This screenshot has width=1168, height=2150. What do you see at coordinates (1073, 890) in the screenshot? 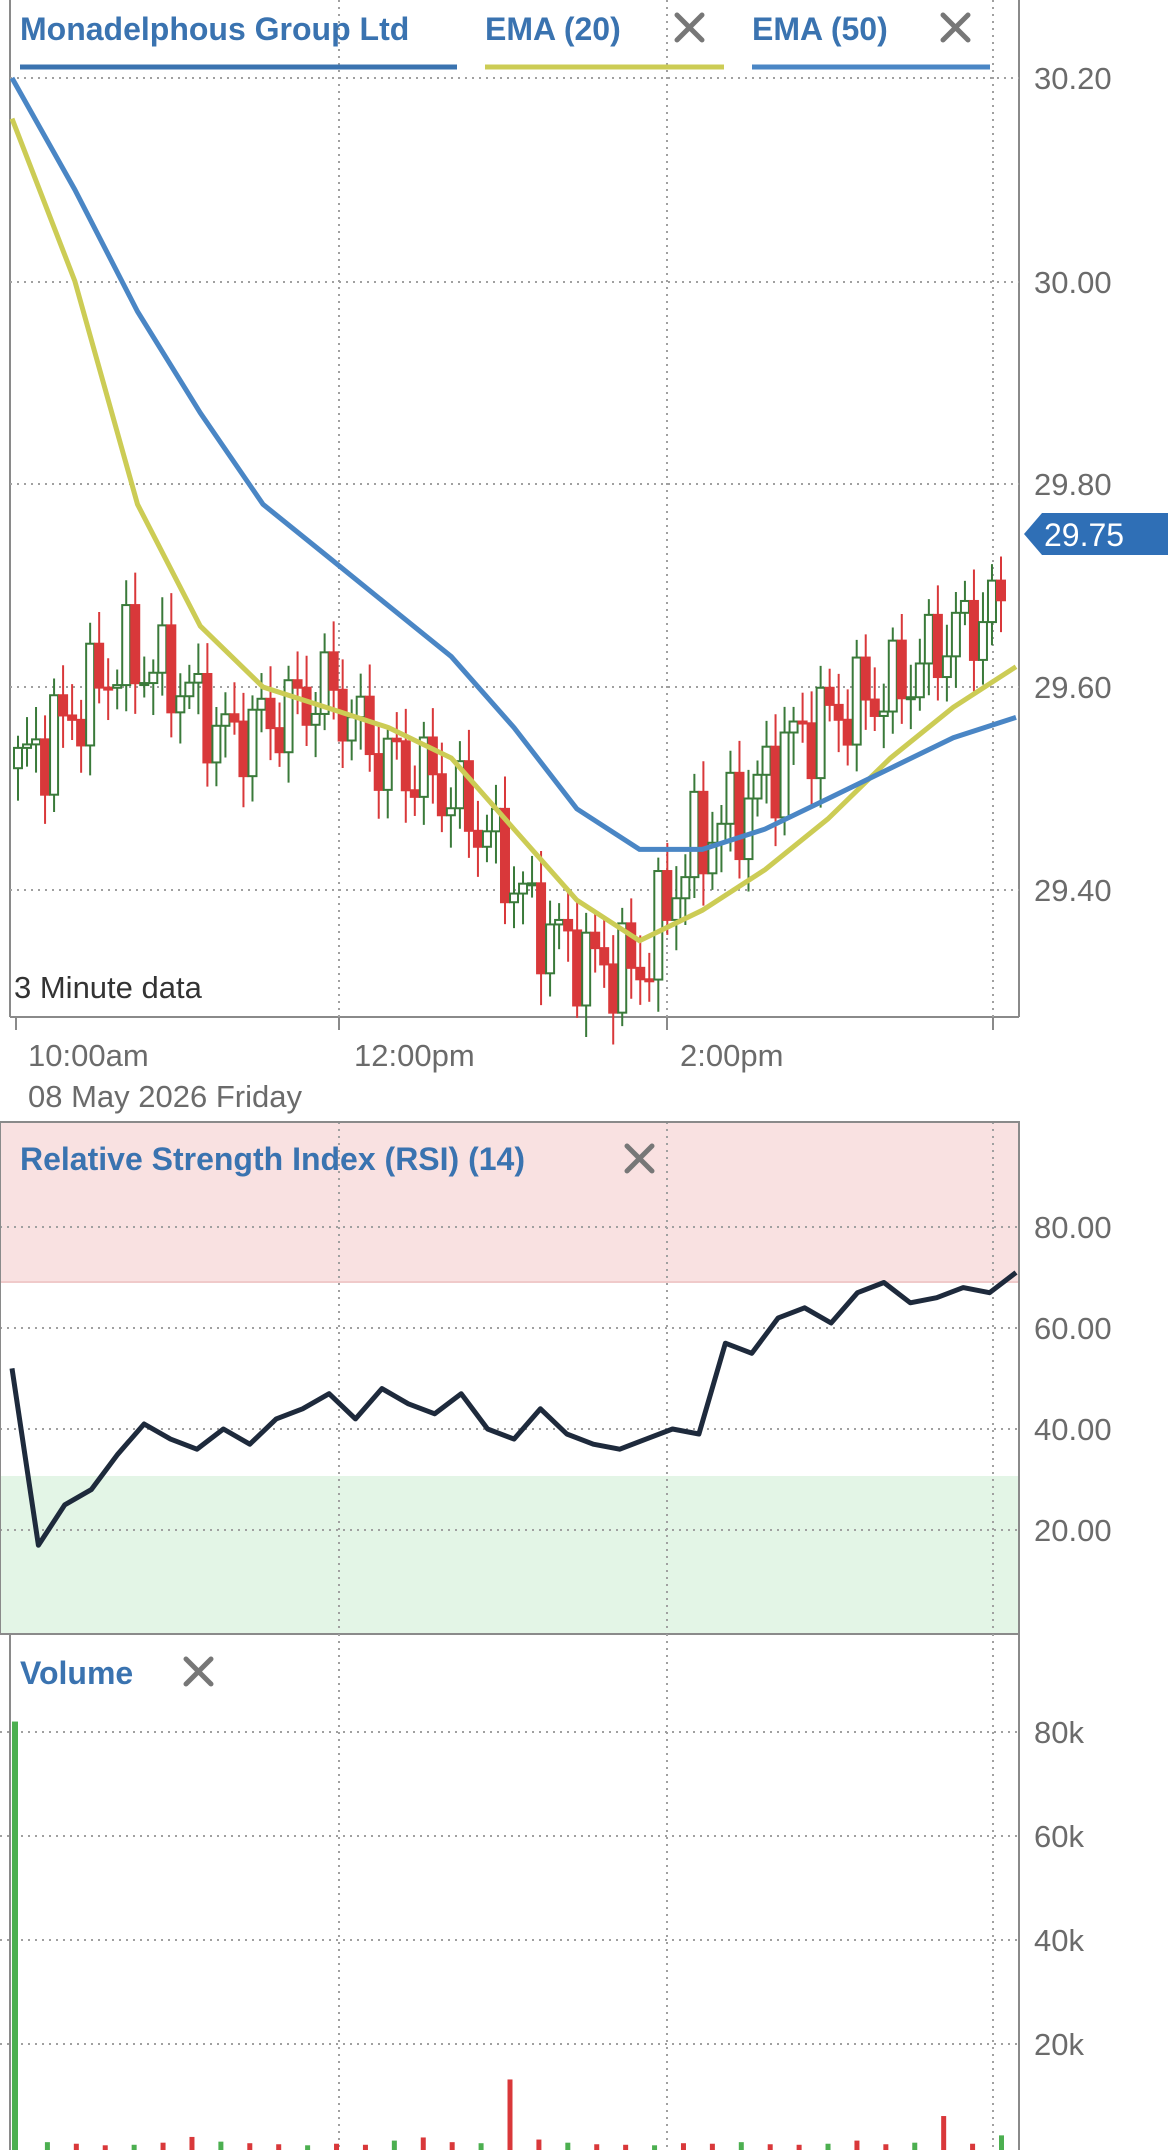
I see `price-tick-label: 29.40` at bounding box center [1073, 890].